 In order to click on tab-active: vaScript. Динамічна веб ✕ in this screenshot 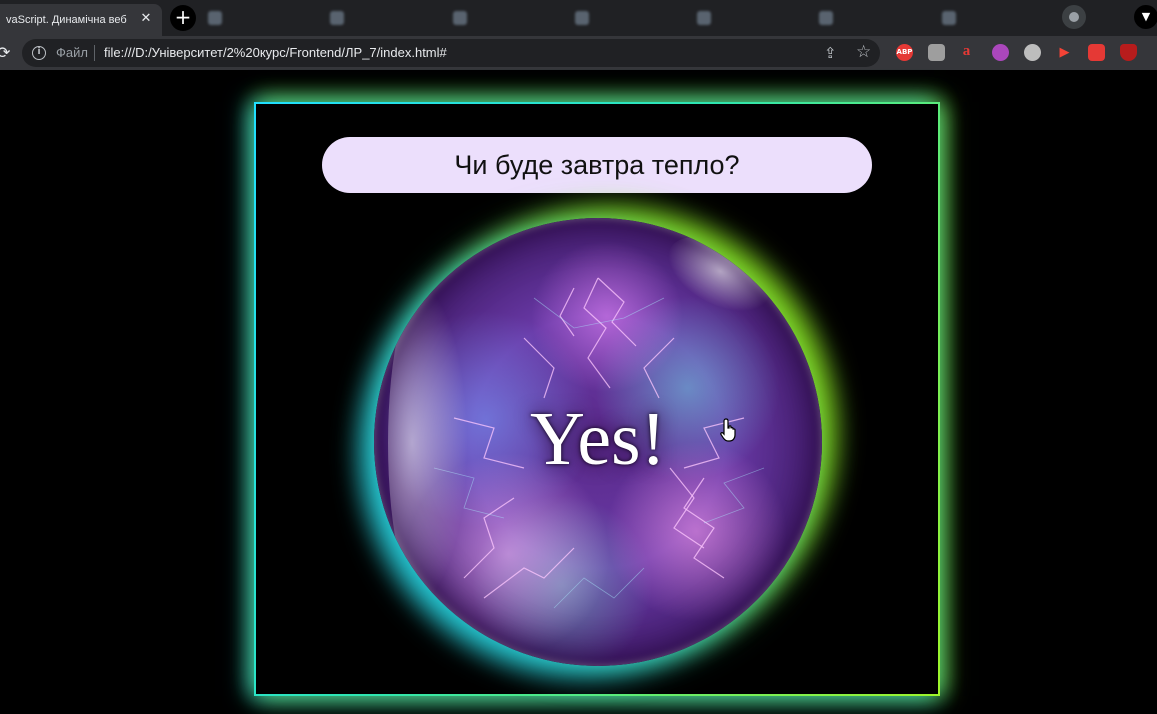, I will do `click(81, 20)`.